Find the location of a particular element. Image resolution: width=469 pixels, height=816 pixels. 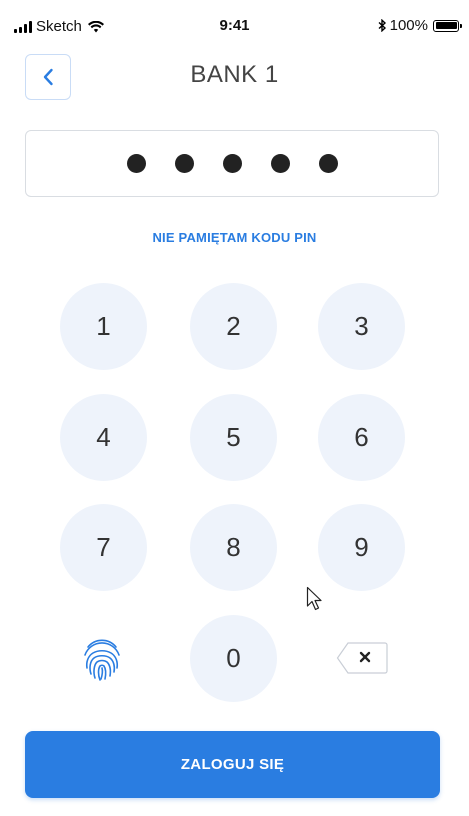

backspace-button is located at coordinates (362, 658).